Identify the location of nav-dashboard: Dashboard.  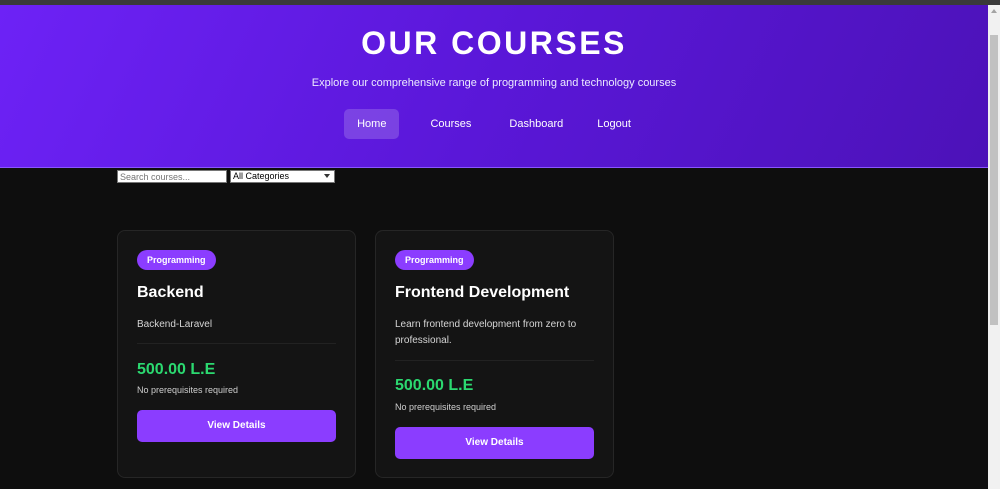
(536, 124).